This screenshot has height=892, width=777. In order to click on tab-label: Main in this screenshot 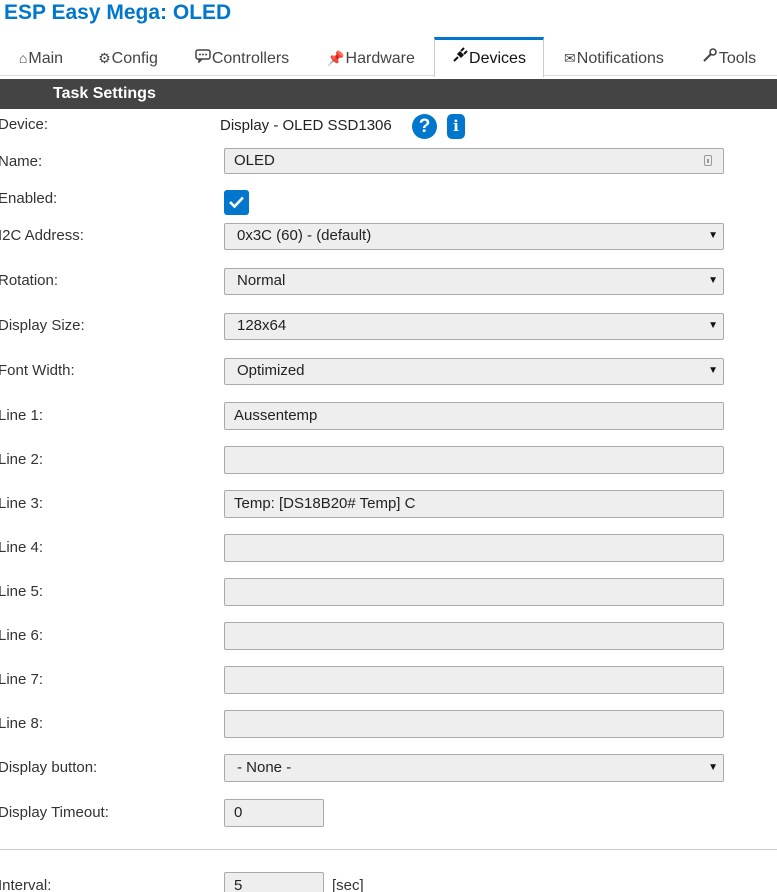, I will do `click(46, 58)`.